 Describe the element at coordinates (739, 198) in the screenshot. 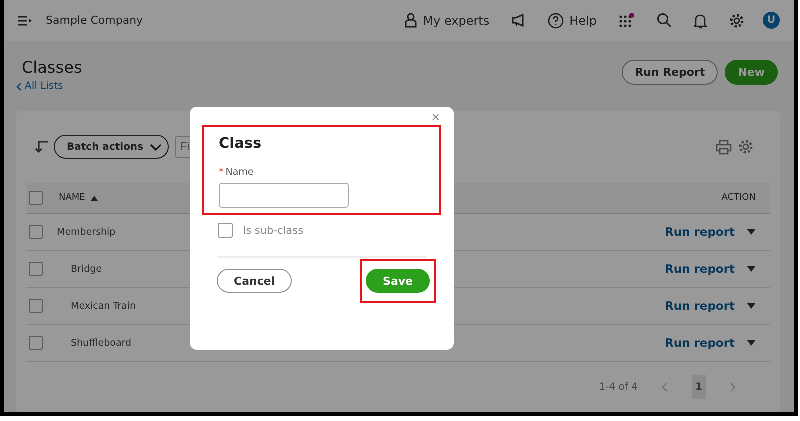

I see `column-header: ACTION` at that location.